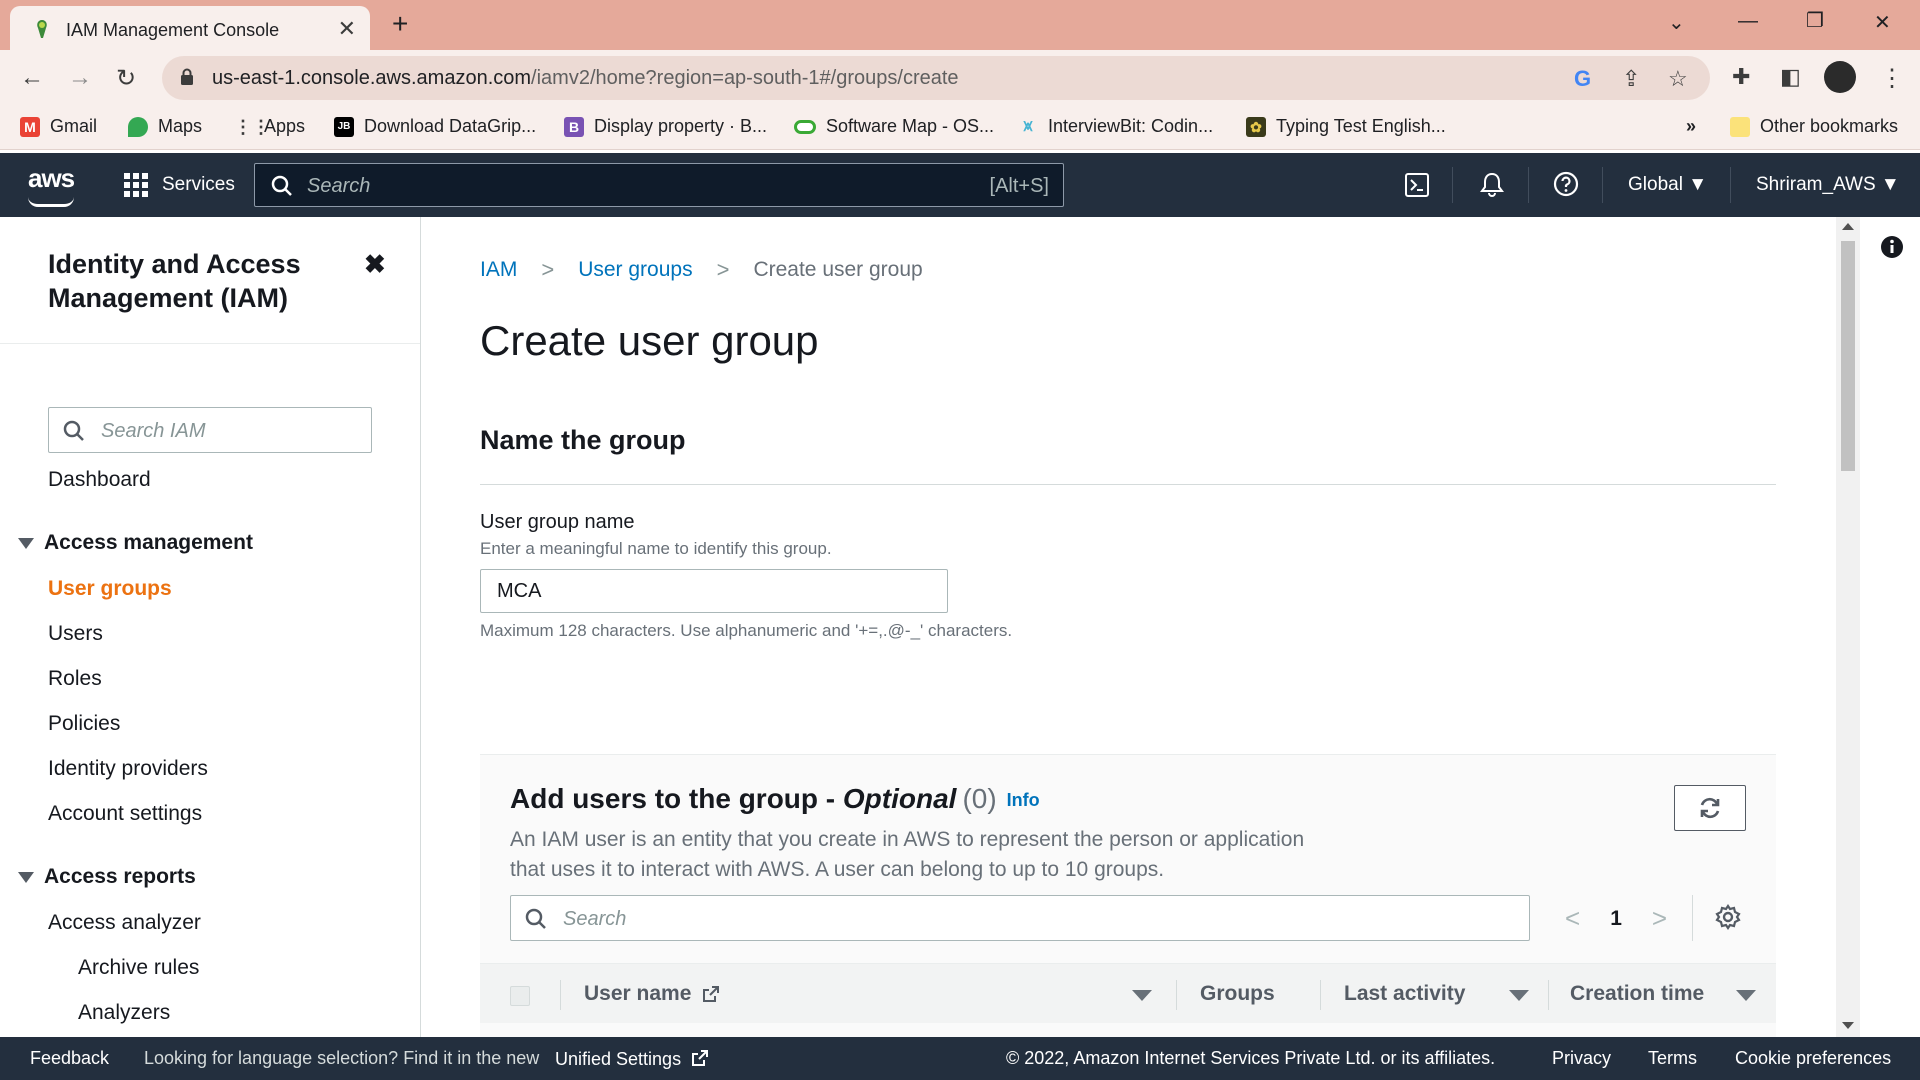 This screenshot has height=1080, width=1920. Describe the element at coordinates (1678, 79) in the screenshot. I see `bookmark-star-icon: ☆` at that location.